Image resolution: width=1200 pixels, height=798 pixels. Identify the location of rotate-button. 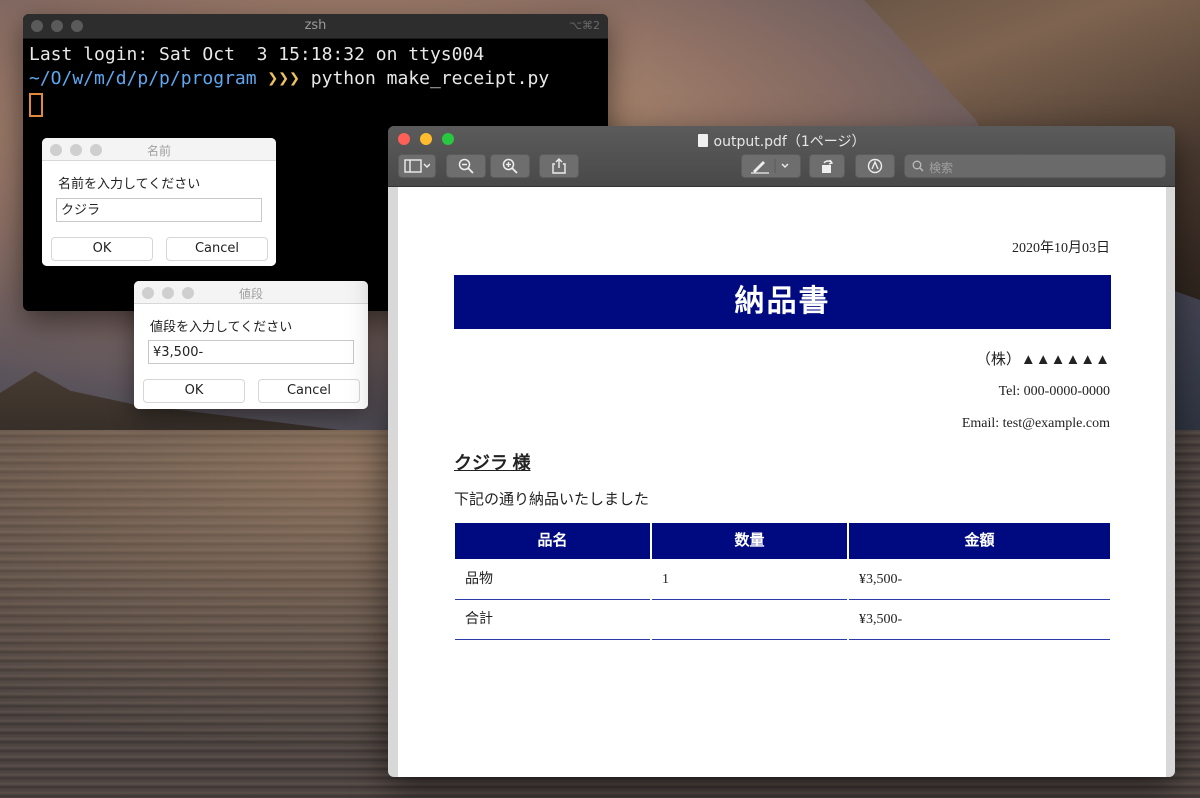
(827, 166).